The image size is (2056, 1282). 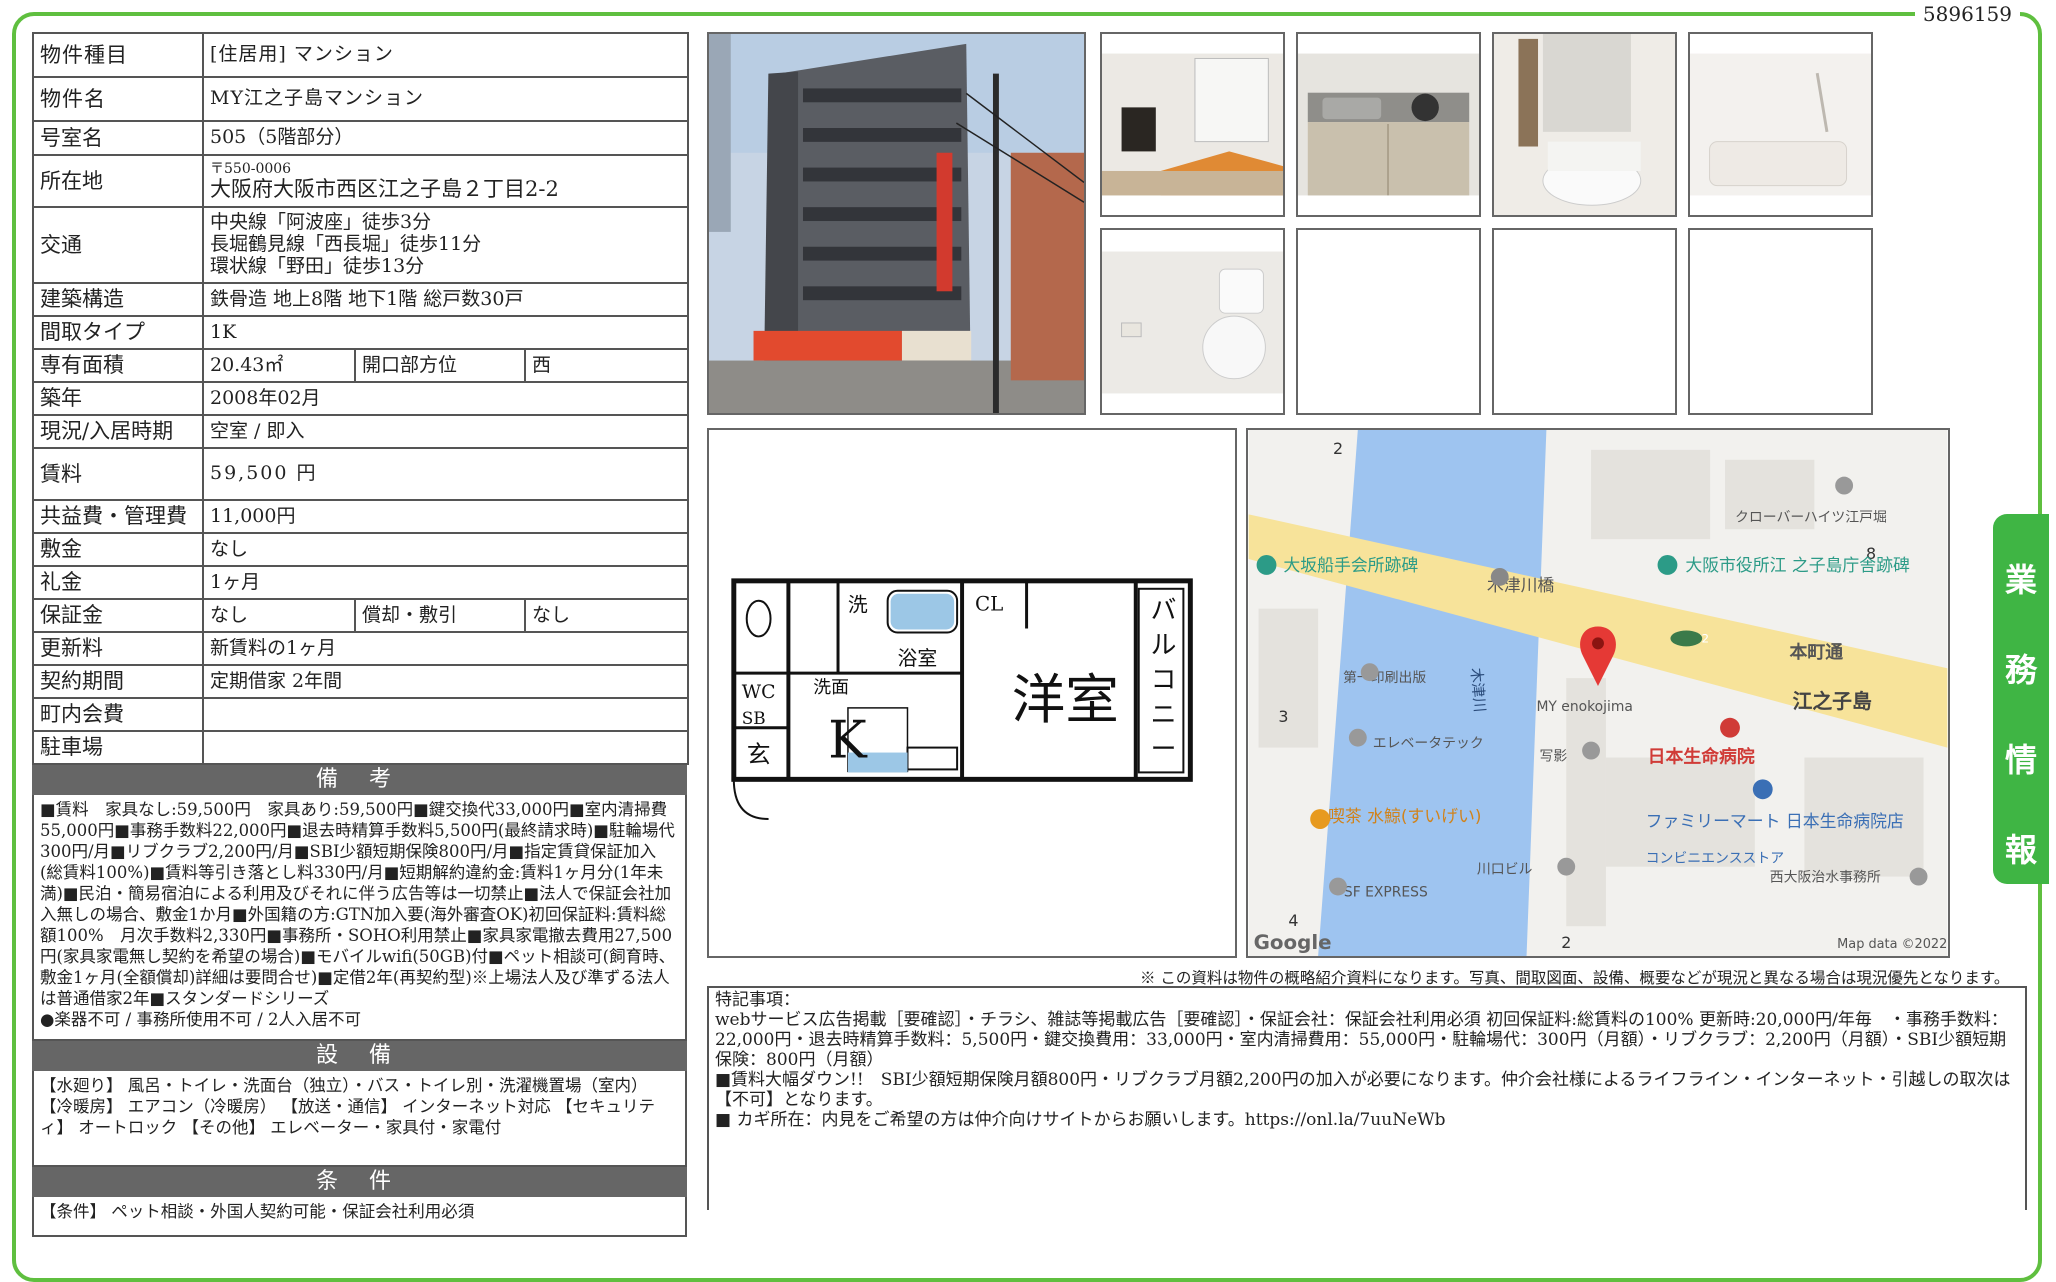 What do you see at coordinates (1584, 124) in the screenshot?
I see `washroom-photo` at bounding box center [1584, 124].